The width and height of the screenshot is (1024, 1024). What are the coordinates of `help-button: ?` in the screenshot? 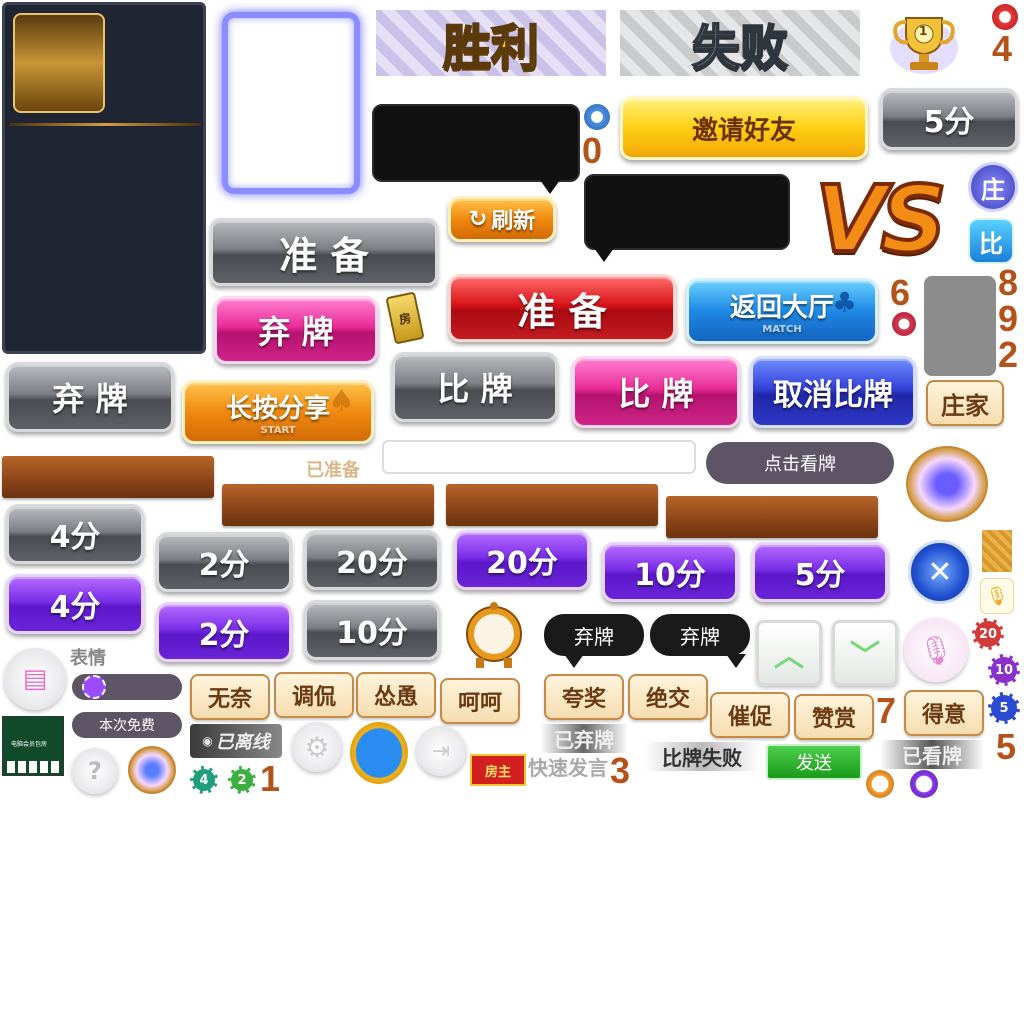 It's located at (95, 771).